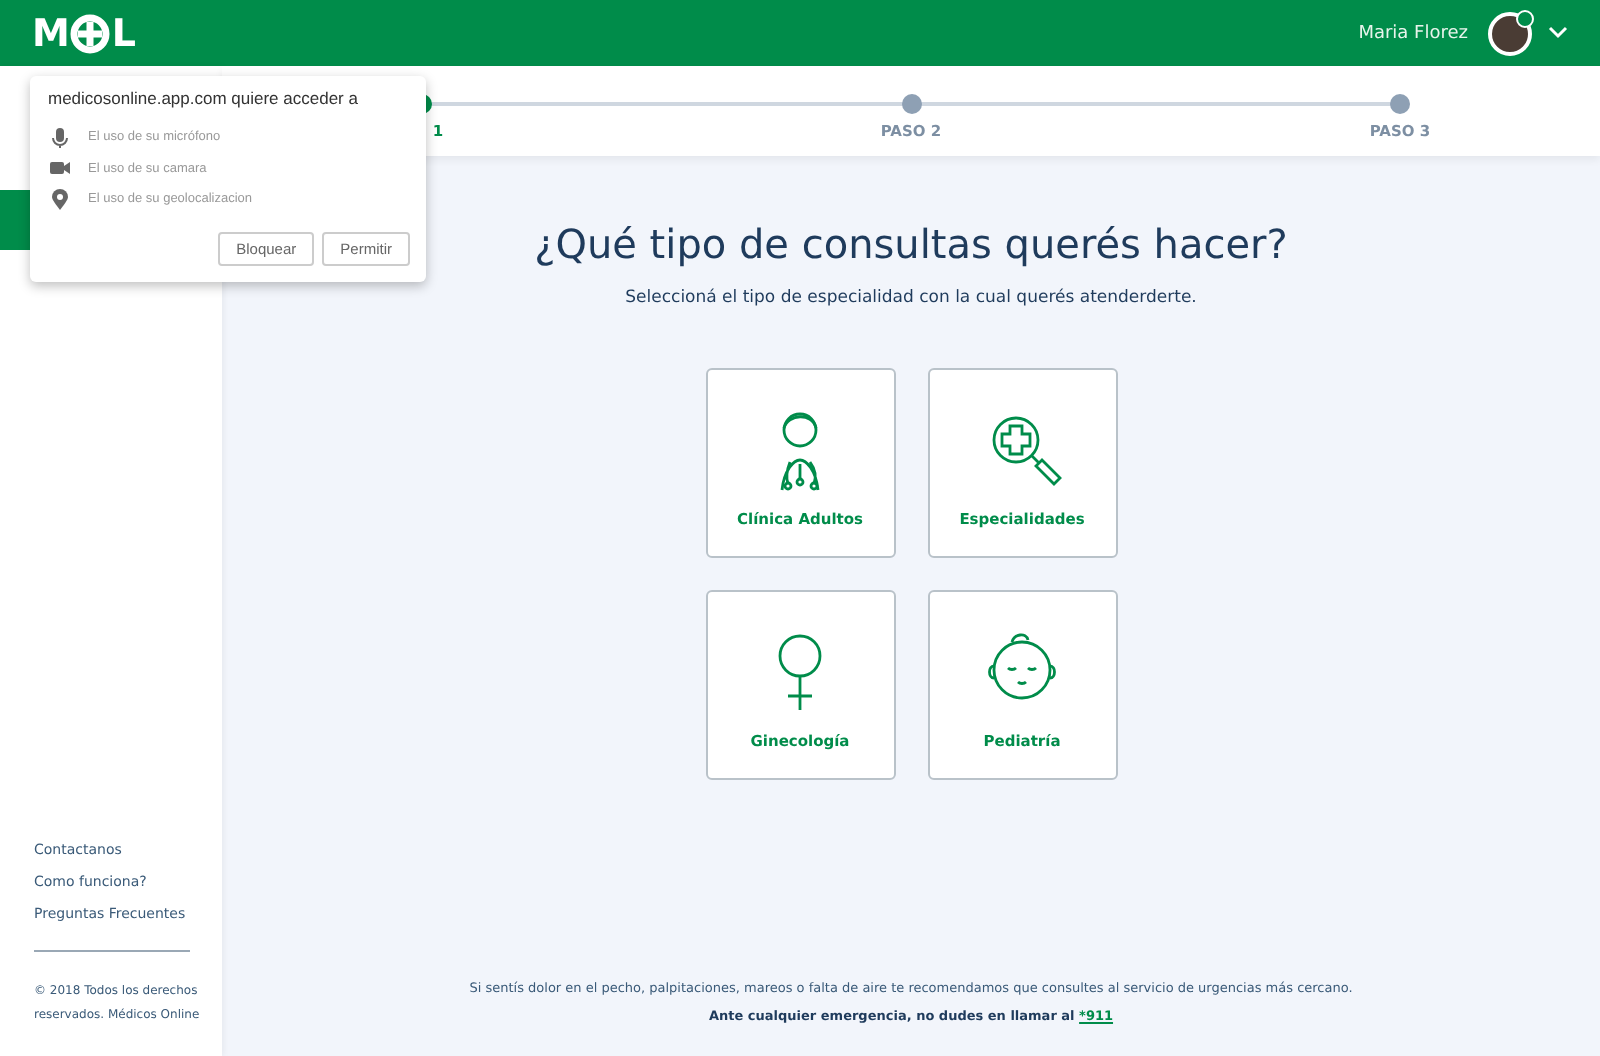 This screenshot has width=1600, height=1056. What do you see at coordinates (1558, 33) in the screenshot?
I see `chevron-down-icon` at bounding box center [1558, 33].